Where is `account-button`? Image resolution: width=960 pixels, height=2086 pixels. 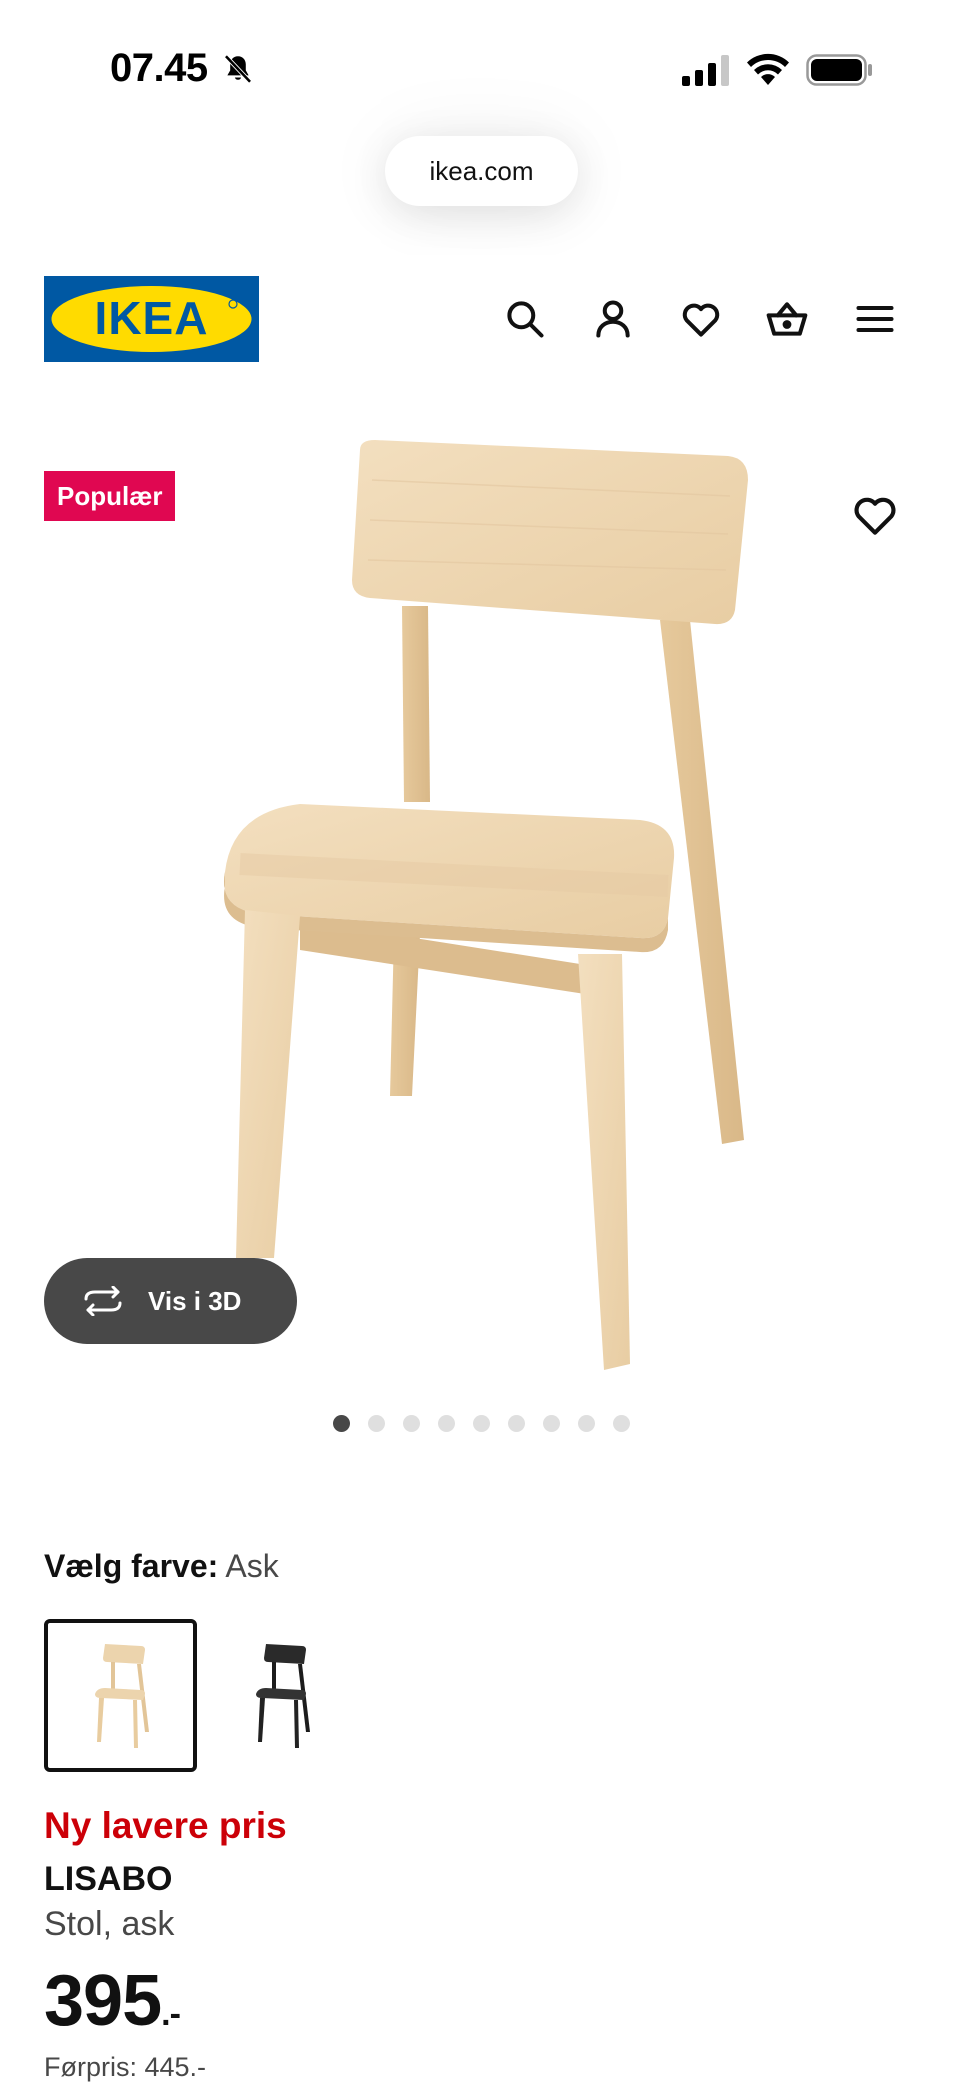 account-button is located at coordinates (613, 319).